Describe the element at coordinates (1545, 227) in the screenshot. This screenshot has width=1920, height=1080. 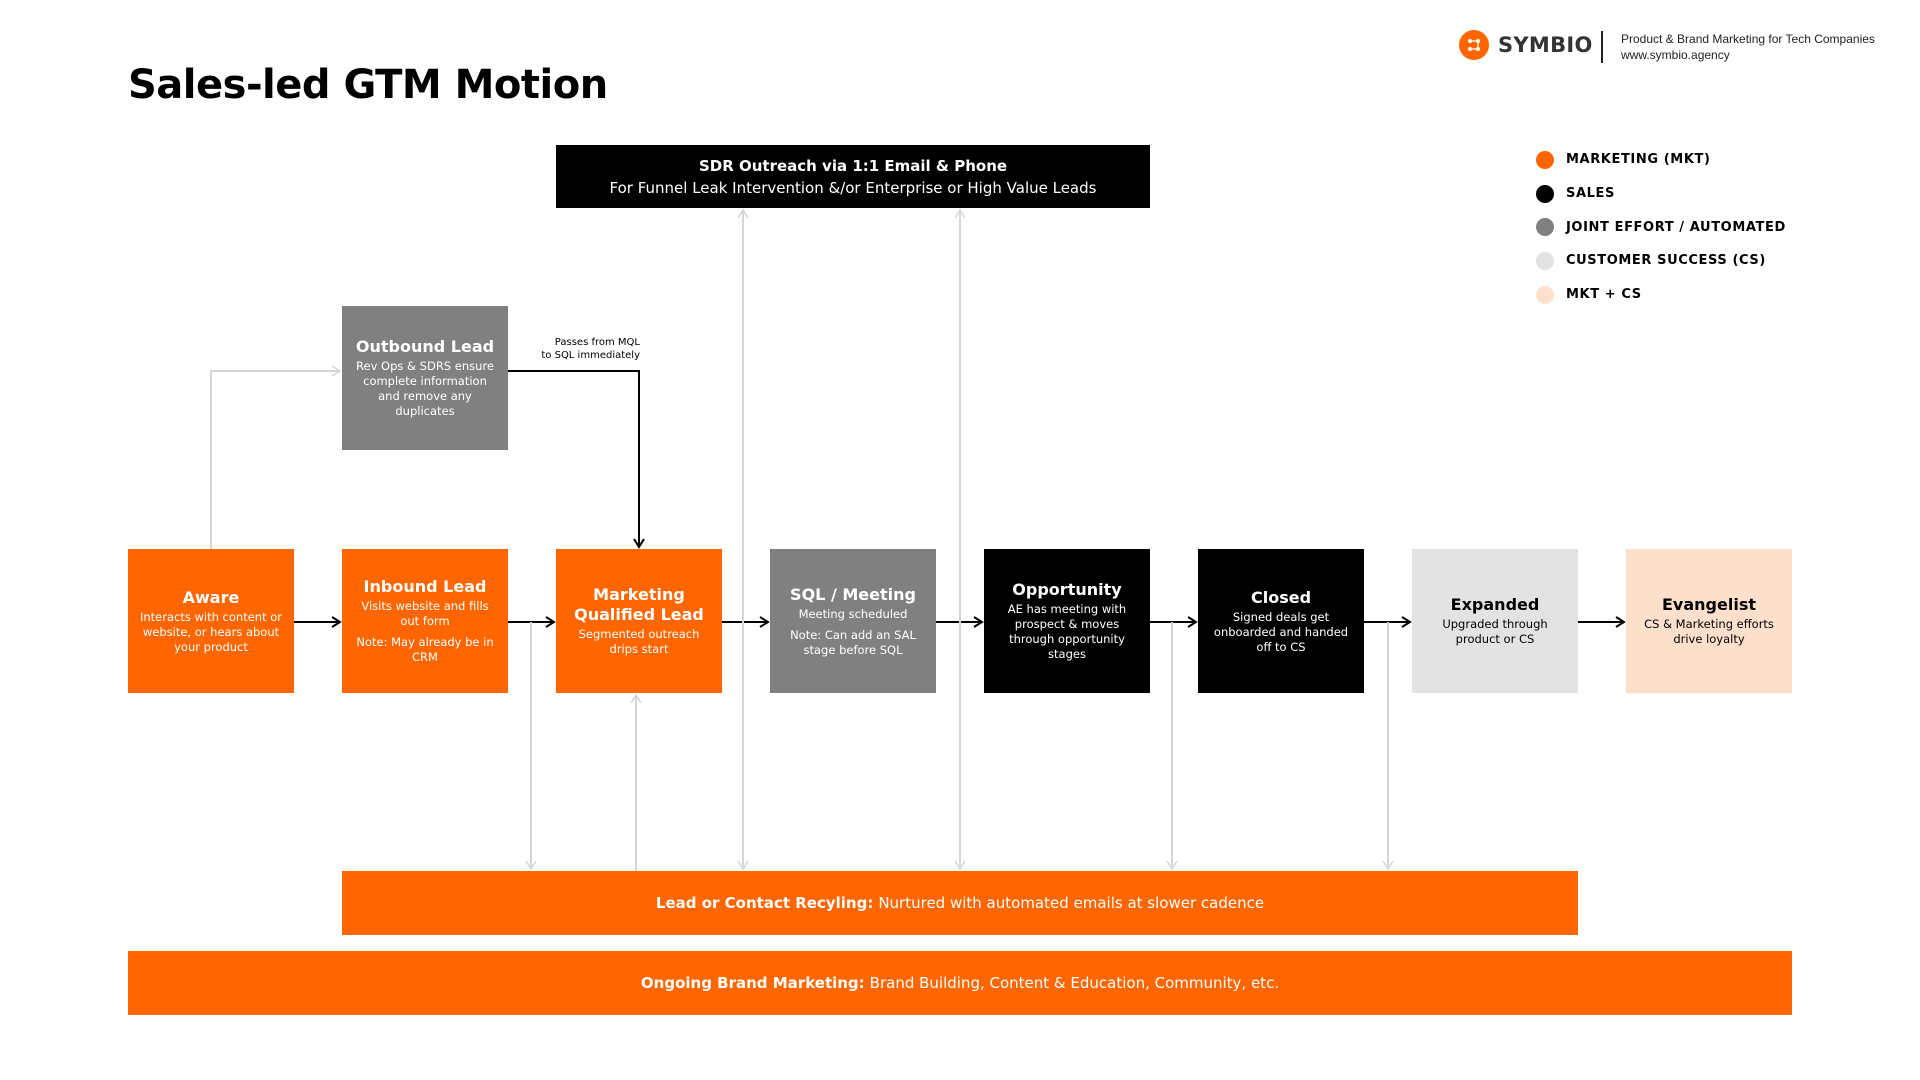
I see `legend-dot-joint` at that location.